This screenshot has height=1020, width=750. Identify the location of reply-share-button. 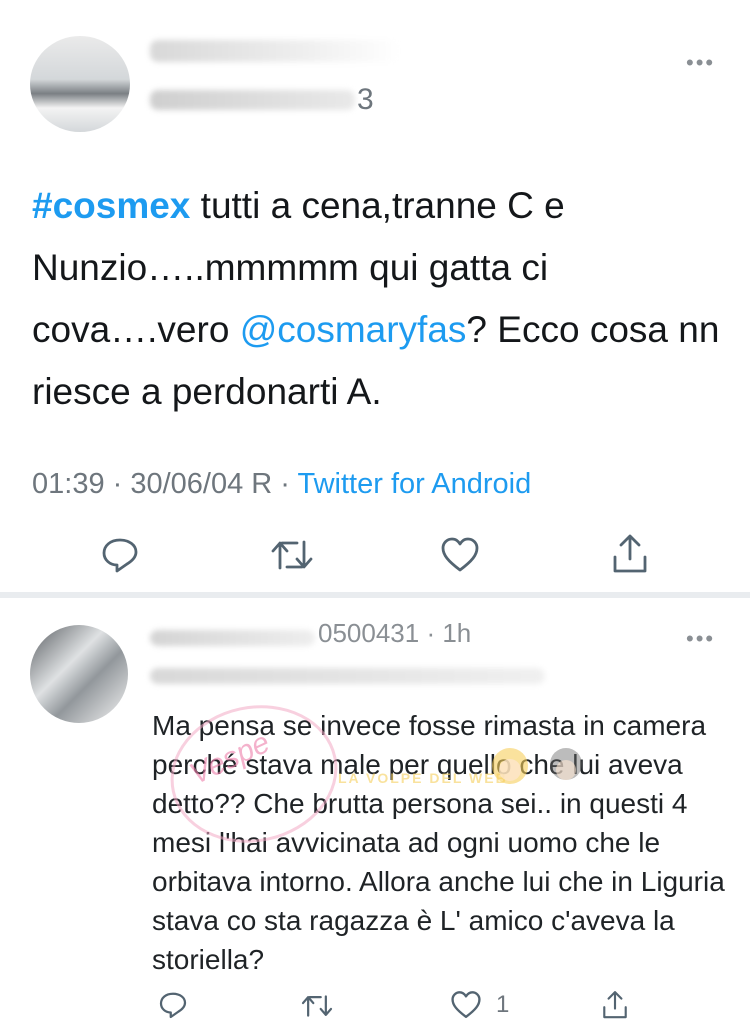
(615, 1005).